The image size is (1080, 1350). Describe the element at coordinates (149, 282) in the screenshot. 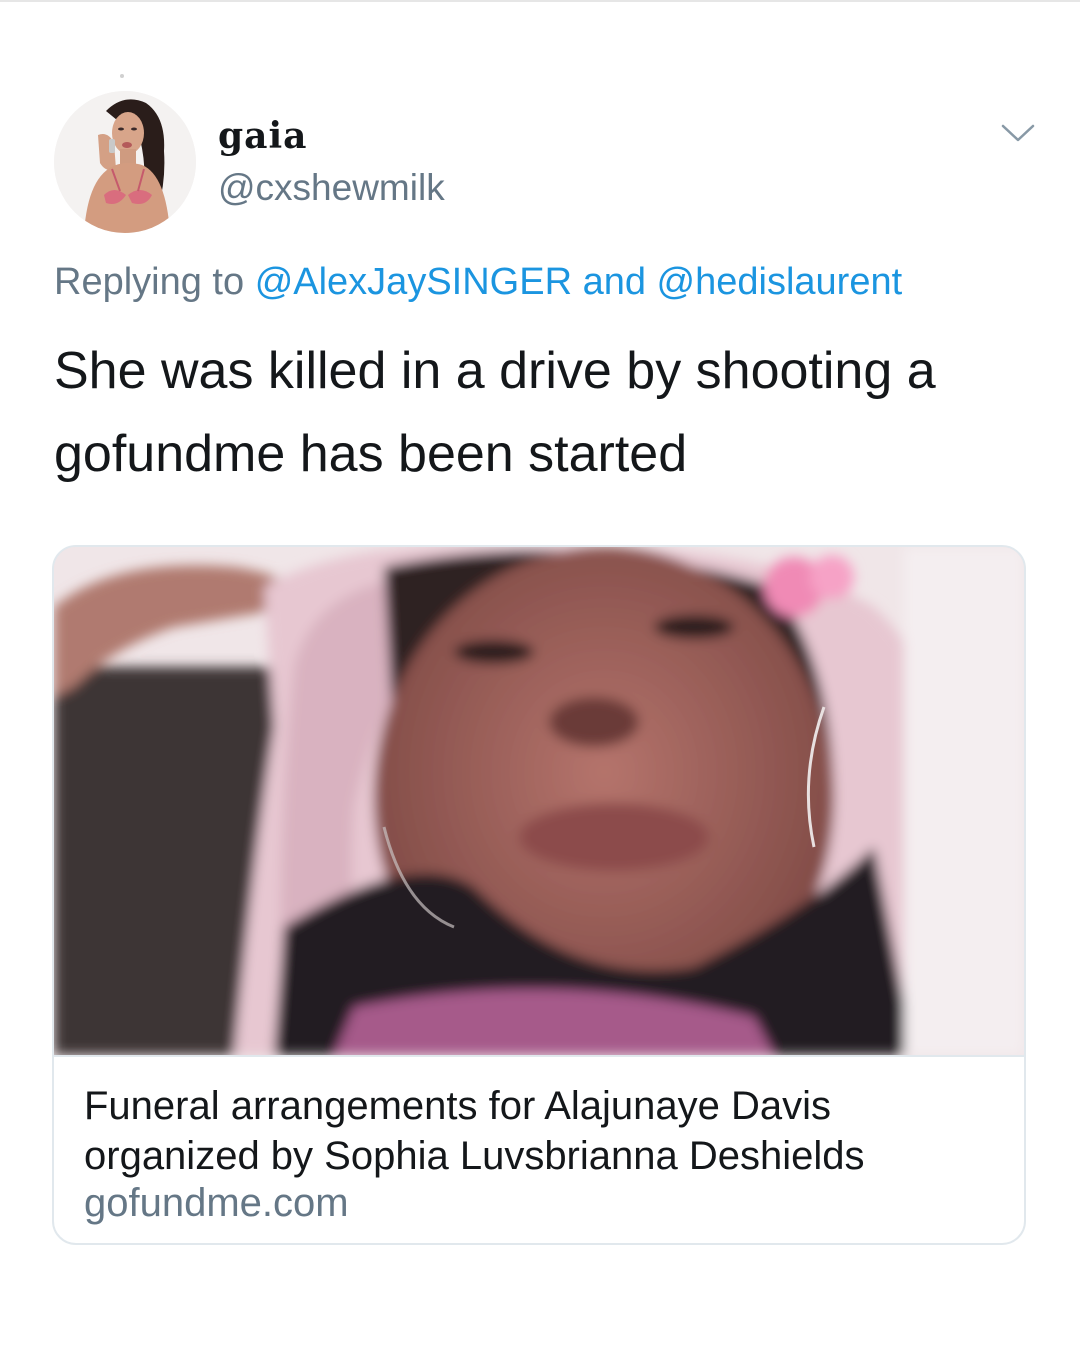

I see `replying-prefix: Replying to` at that location.